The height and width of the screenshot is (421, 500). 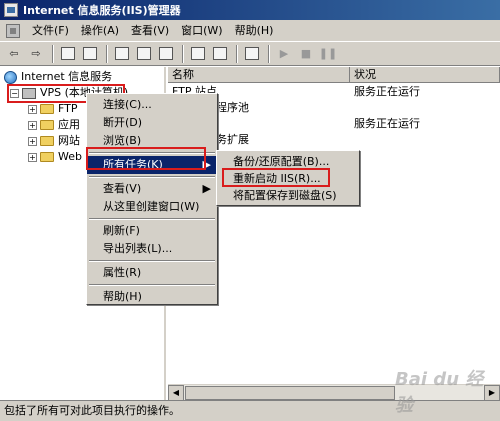 I want to click on help-icon, so click(x=198, y=54).